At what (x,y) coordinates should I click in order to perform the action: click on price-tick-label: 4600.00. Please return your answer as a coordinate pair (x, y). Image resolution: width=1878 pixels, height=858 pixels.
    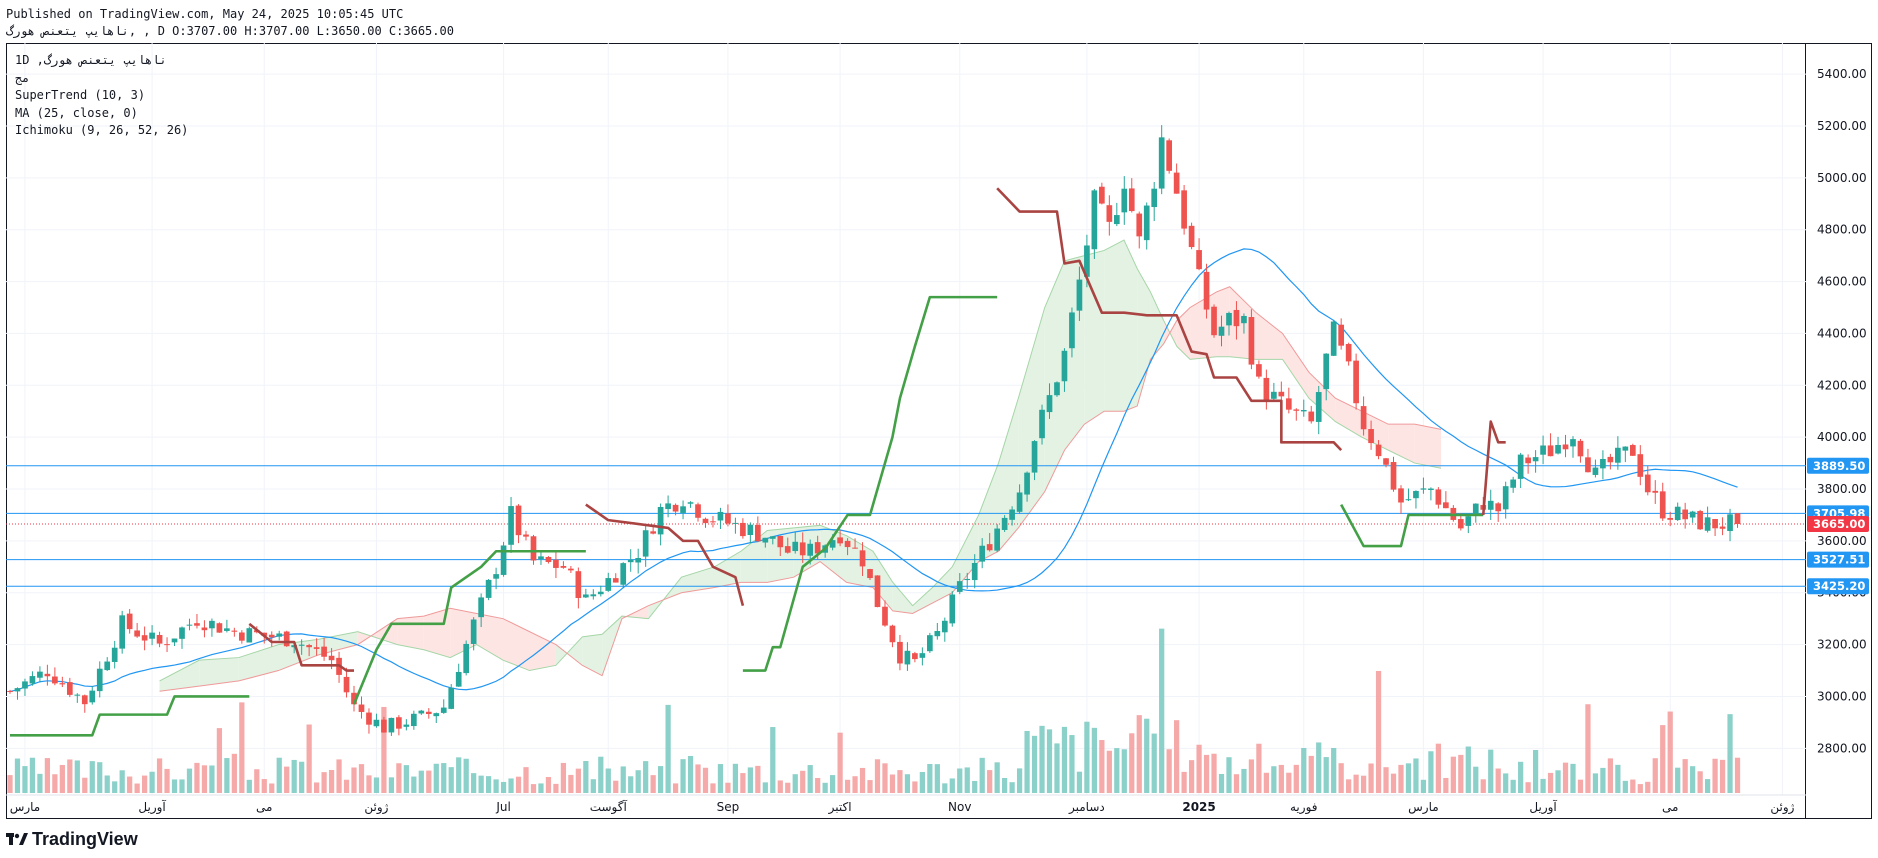
    Looking at the image, I should click on (1842, 282).